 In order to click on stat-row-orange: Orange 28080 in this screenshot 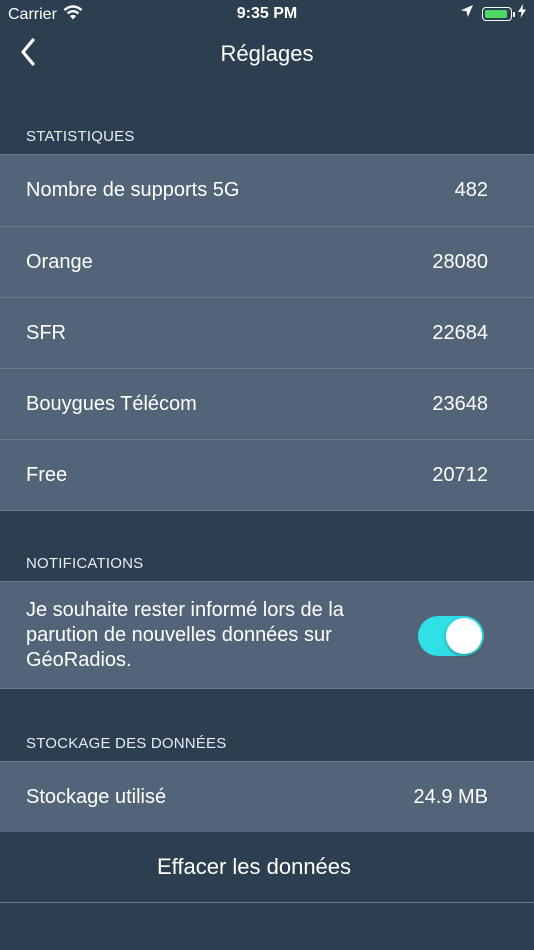, I will do `click(267, 261)`.